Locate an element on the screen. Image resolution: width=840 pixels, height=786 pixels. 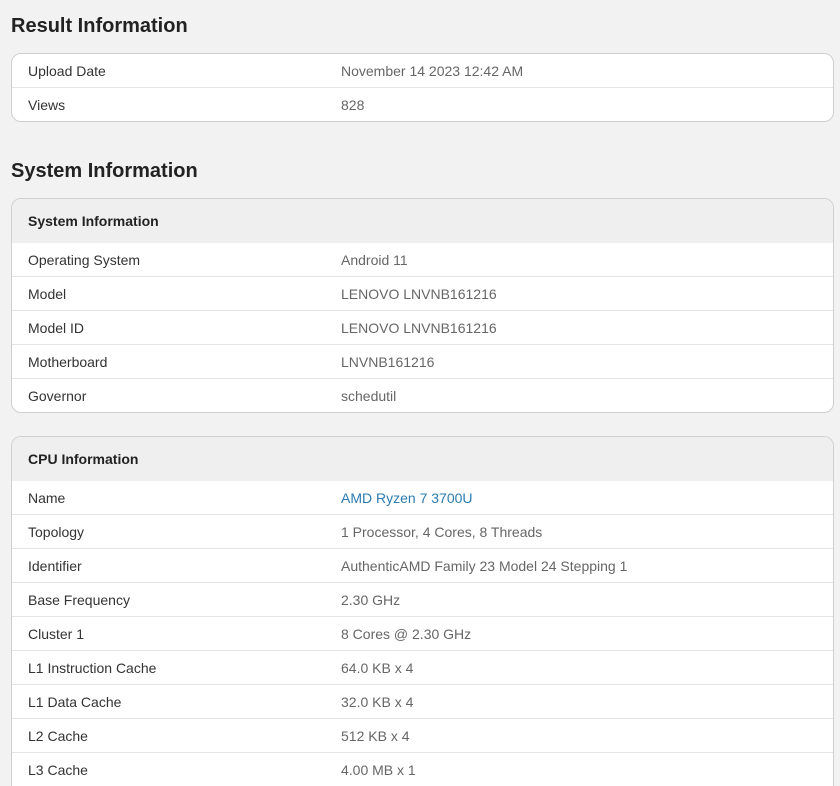
table-row: L1 Instruction Cache 64.0 KB x 4 is located at coordinates (422, 667).